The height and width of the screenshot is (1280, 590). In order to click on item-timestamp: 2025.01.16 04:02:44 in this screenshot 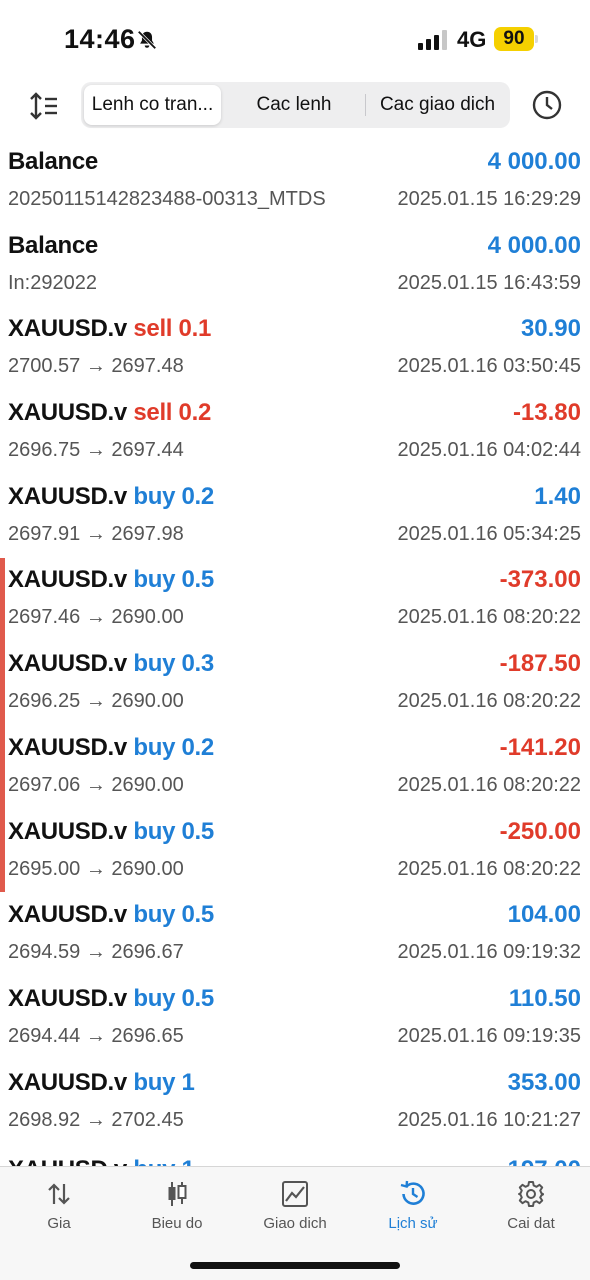, I will do `click(489, 450)`.